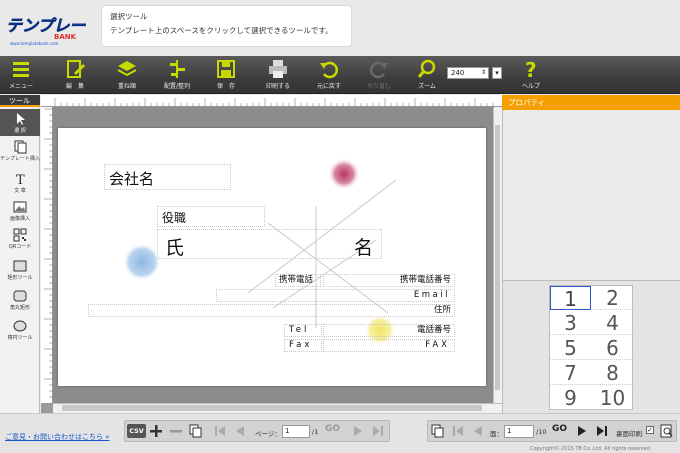  What do you see at coordinates (570, 373) in the screenshot?
I see `page-item-7: 7` at bounding box center [570, 373].